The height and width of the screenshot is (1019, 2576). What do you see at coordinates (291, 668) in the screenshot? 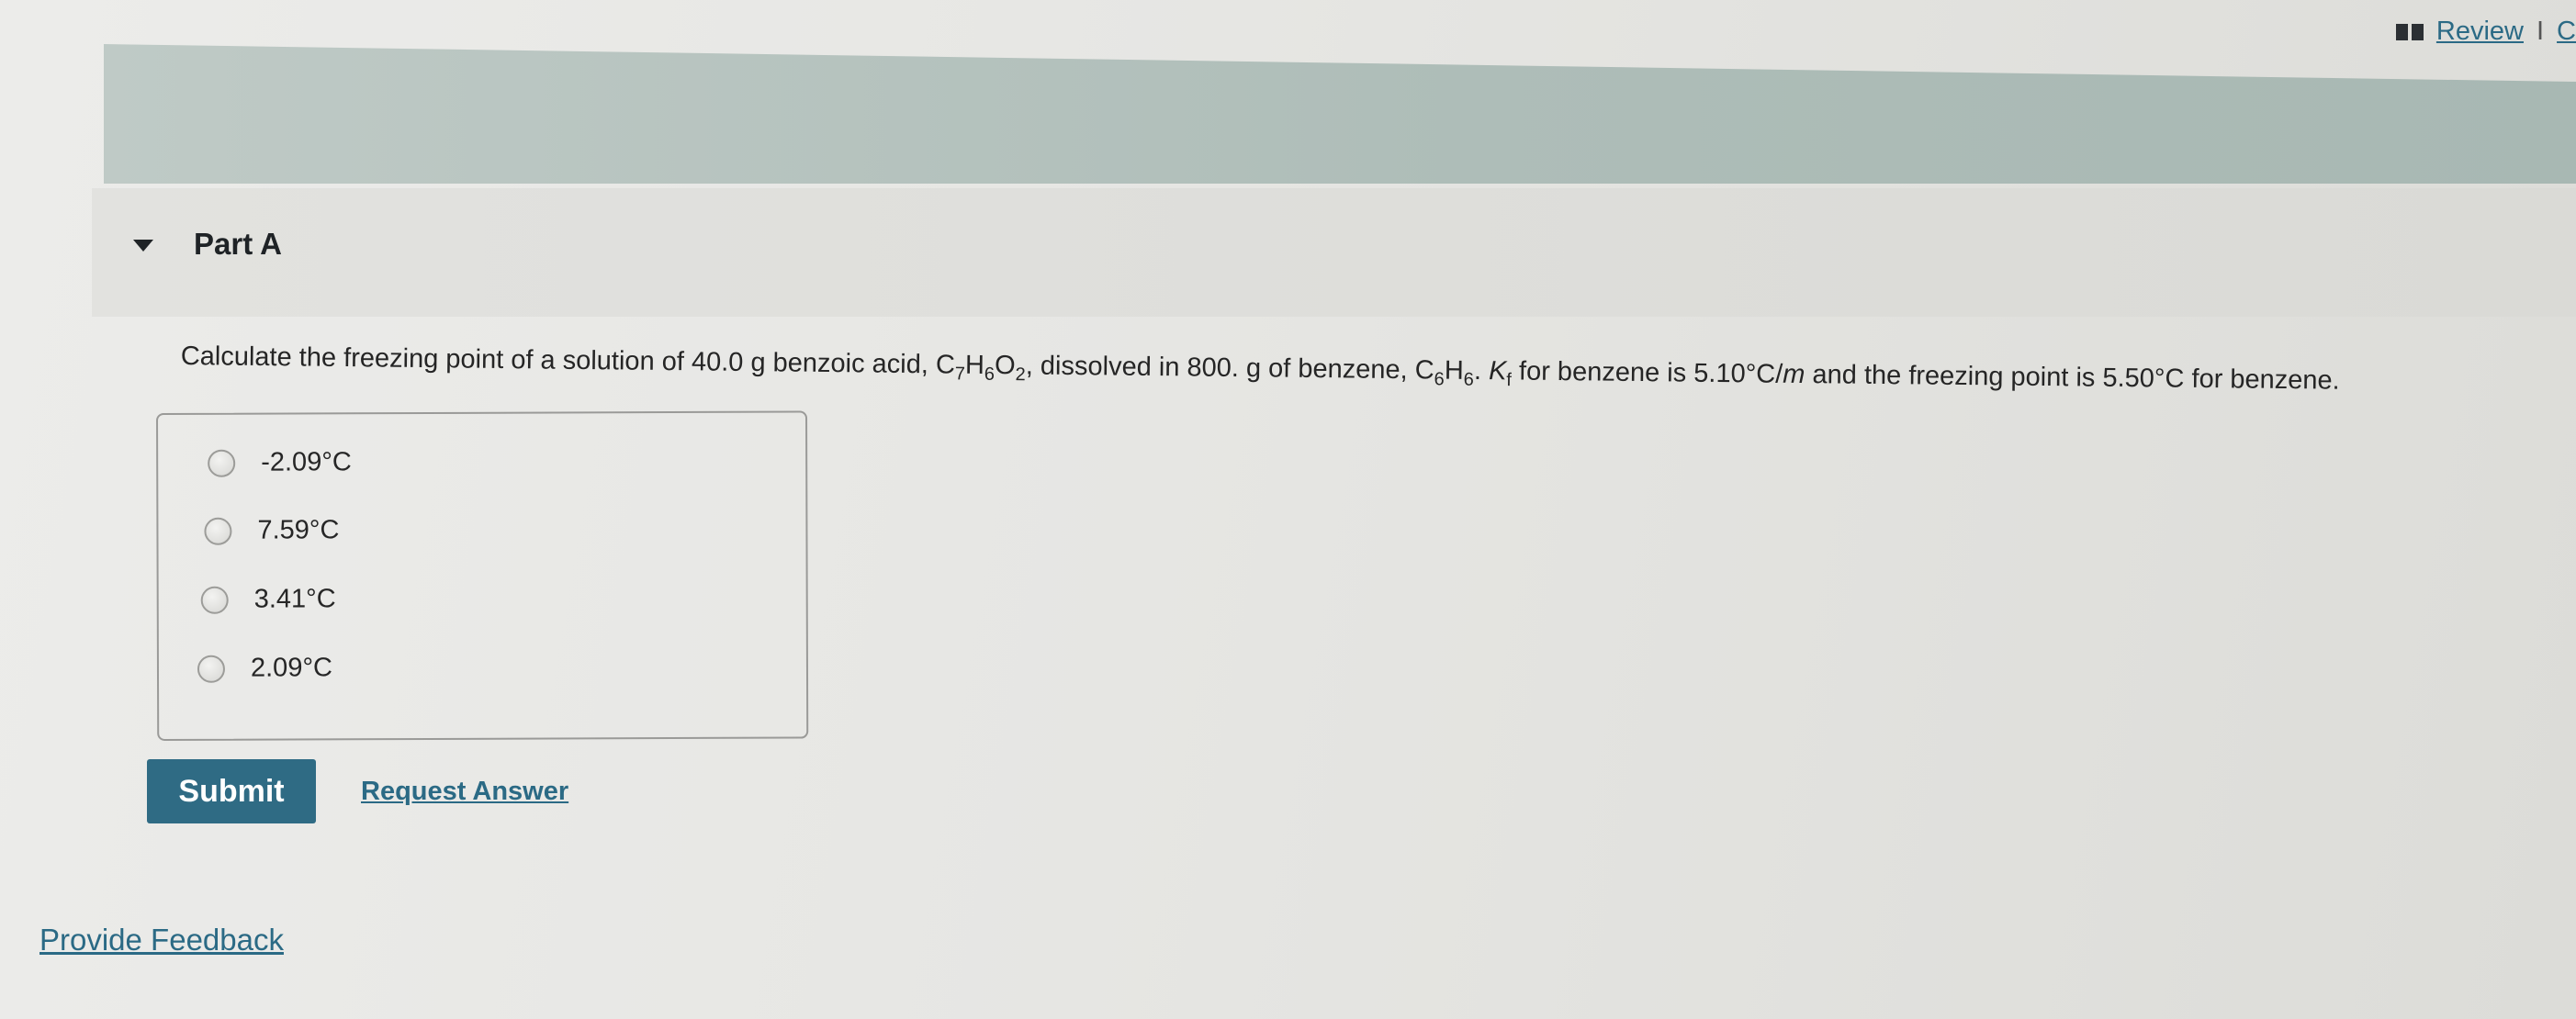
I see `option-label: 2.09°C` at bounding box center [291, 668].